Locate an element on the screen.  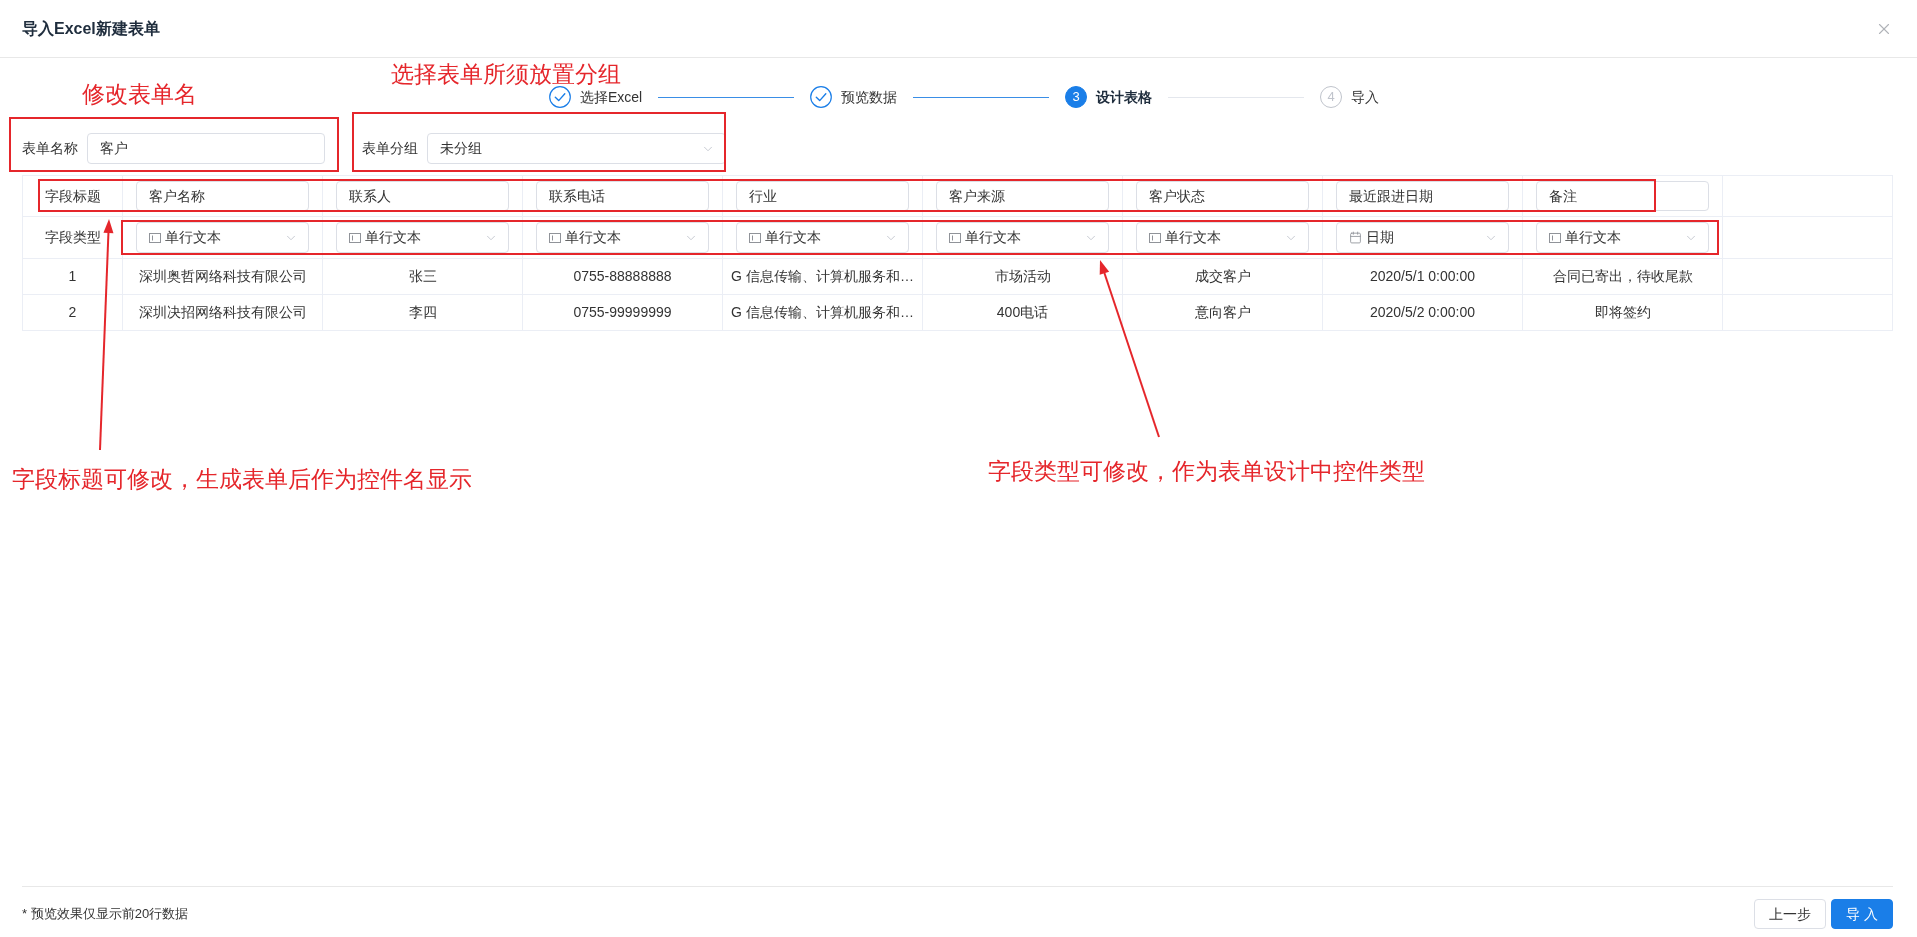
row-number: 2 is located at coordinates (73, 313).